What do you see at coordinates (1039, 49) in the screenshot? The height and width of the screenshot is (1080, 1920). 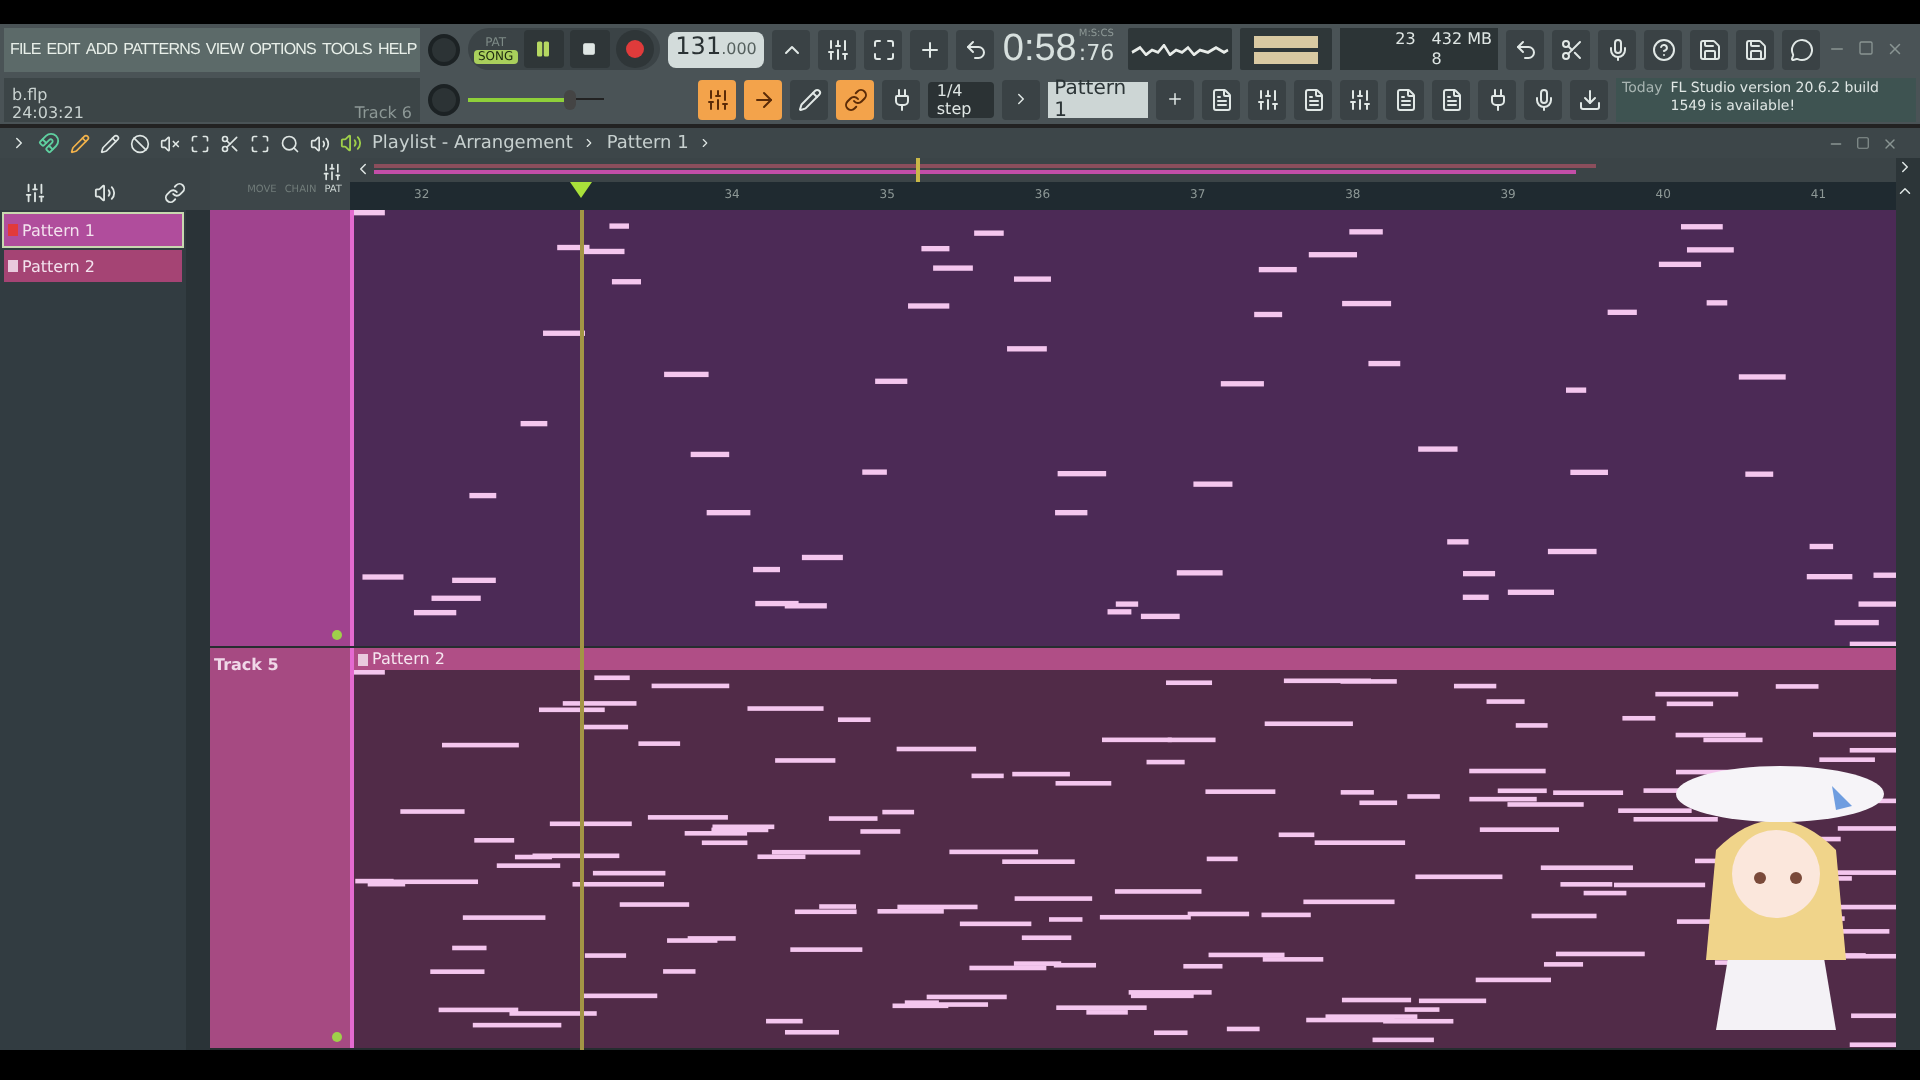 I see `song-time: 0:58` at bounding box center [1039, 49].